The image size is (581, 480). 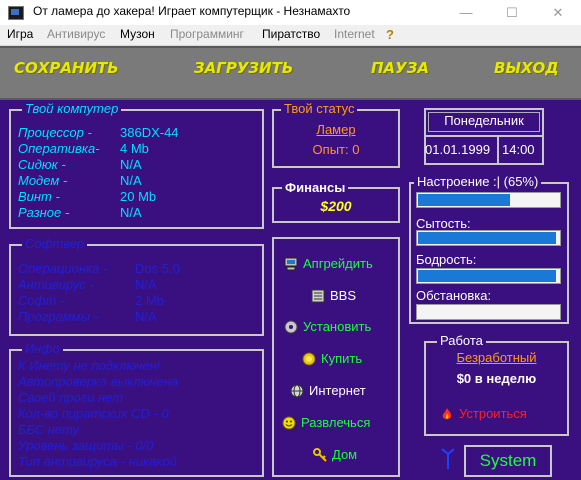 What do you see at coordinates (41, 300) in the screenshot?
I see `soft-label: Софт -` at bounding box center [41, 300].